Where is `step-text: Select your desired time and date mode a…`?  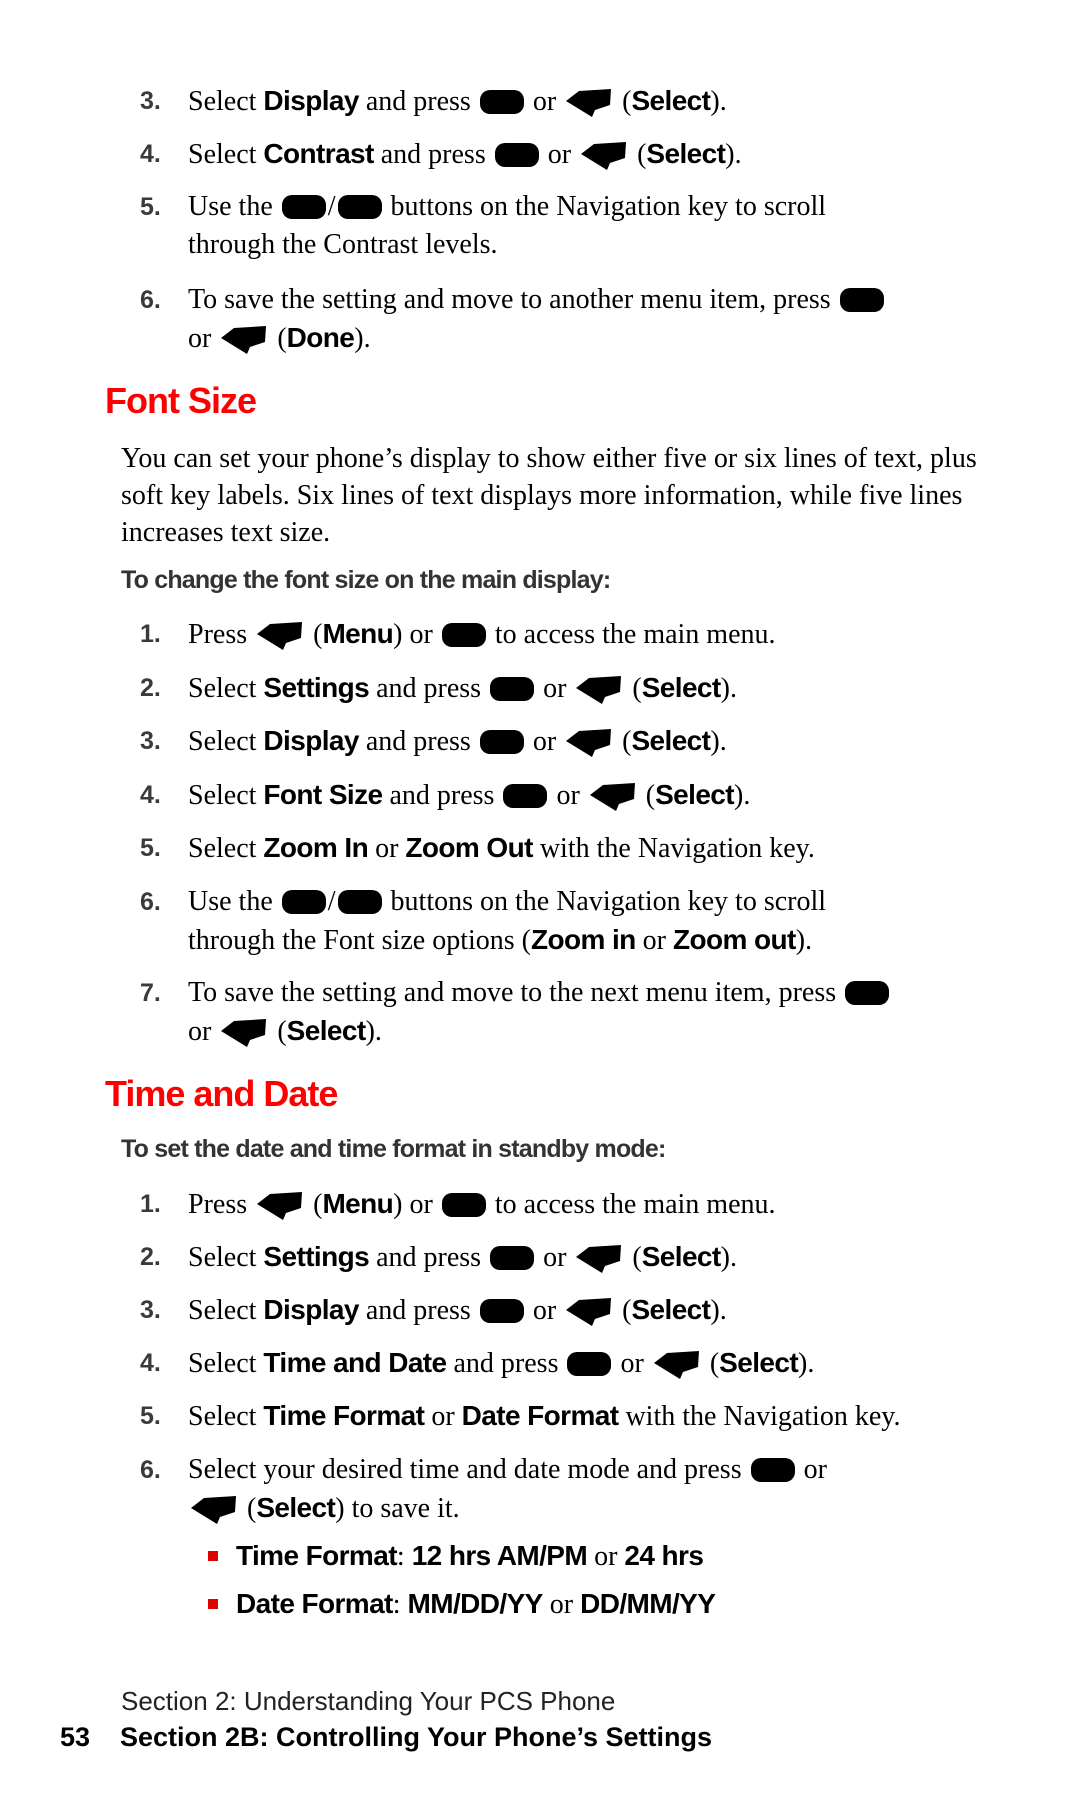
step-text: Select your desired time and date mode a… is located at coordinates (465, 1469).